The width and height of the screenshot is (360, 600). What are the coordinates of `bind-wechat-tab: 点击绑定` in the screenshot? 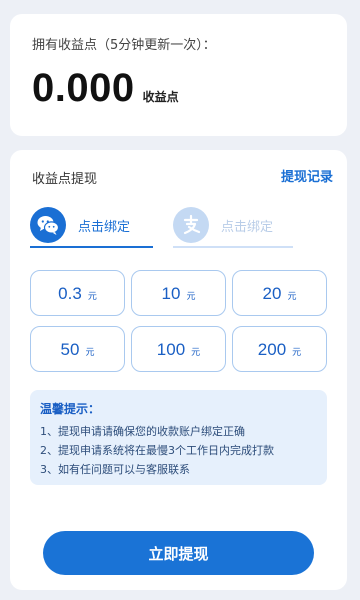 It's located at (91, 226).